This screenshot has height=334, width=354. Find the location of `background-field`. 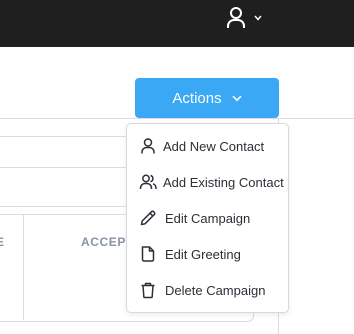

background-field is located at coordinates (69, 152).